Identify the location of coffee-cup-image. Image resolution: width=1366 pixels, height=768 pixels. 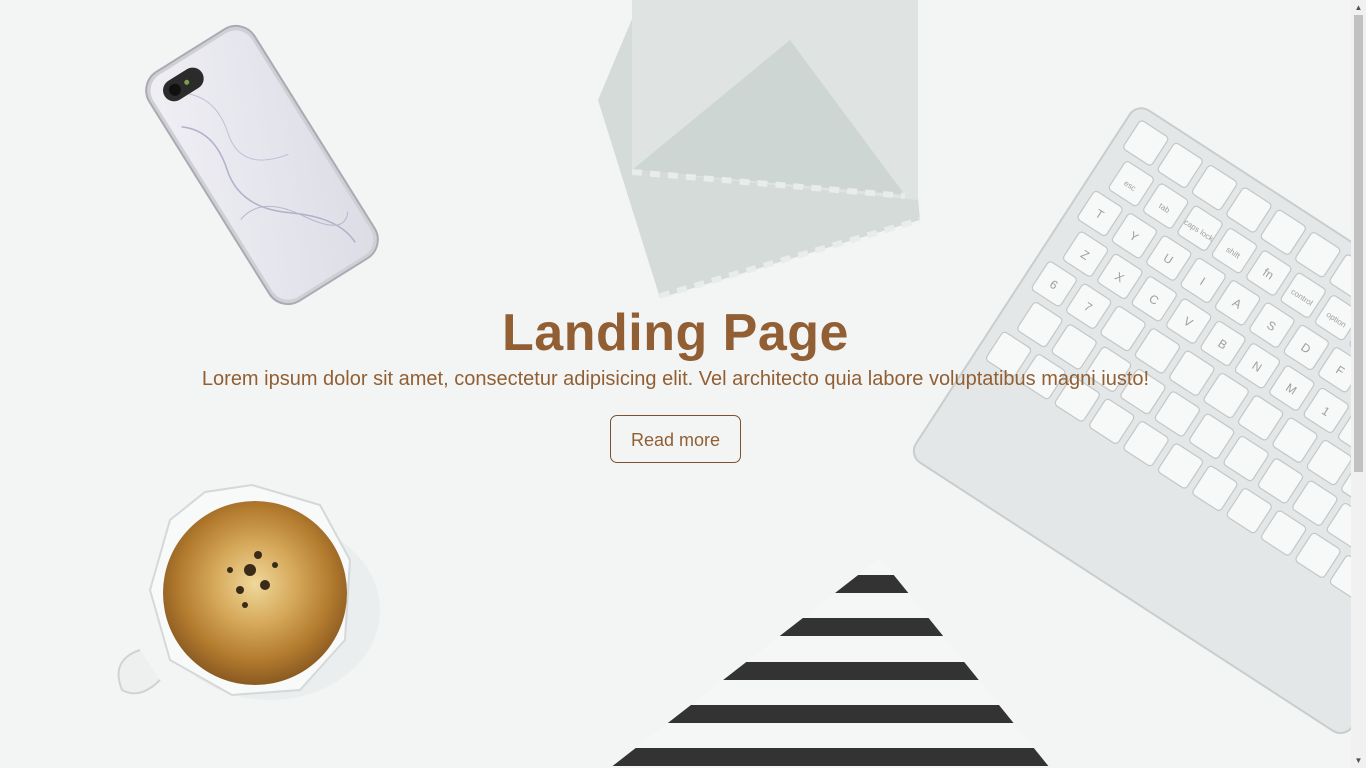
(248, 591).